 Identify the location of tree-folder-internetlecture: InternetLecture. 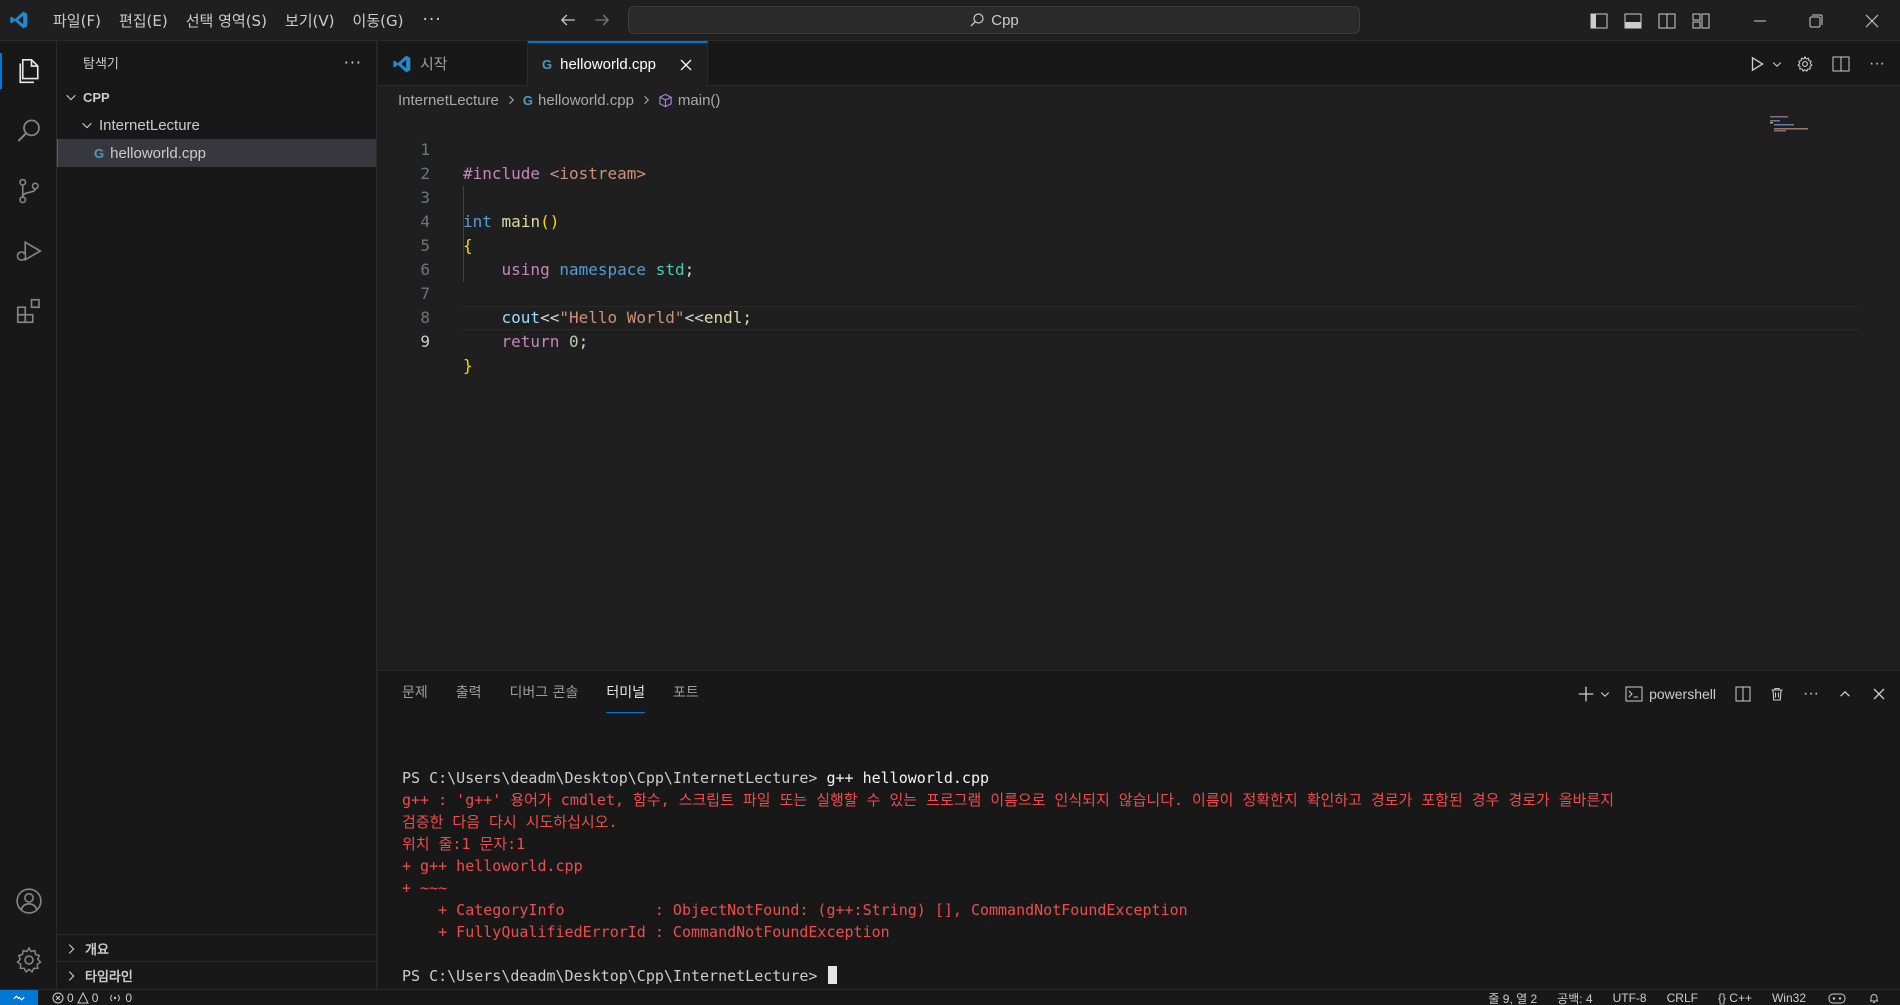
(216, 125).